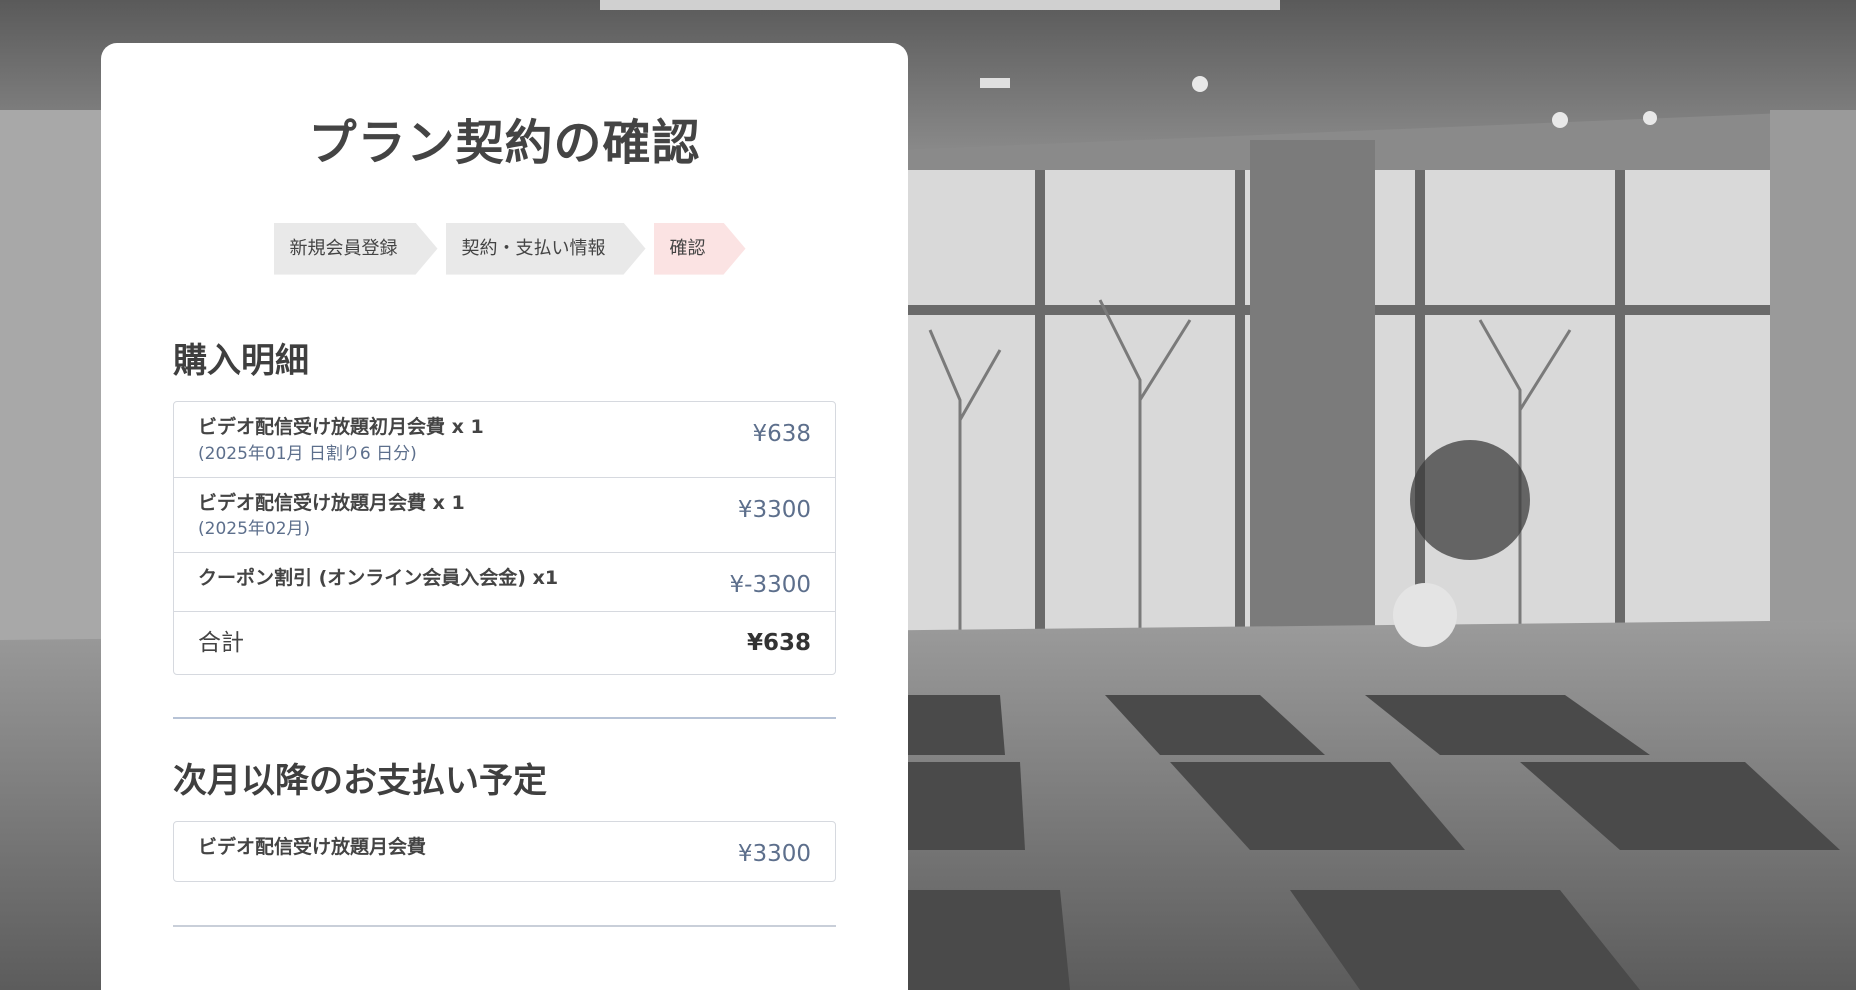 This screenshot has width=1856, height=990. I want to click on step-confirm: 確認, so click(700, 249).